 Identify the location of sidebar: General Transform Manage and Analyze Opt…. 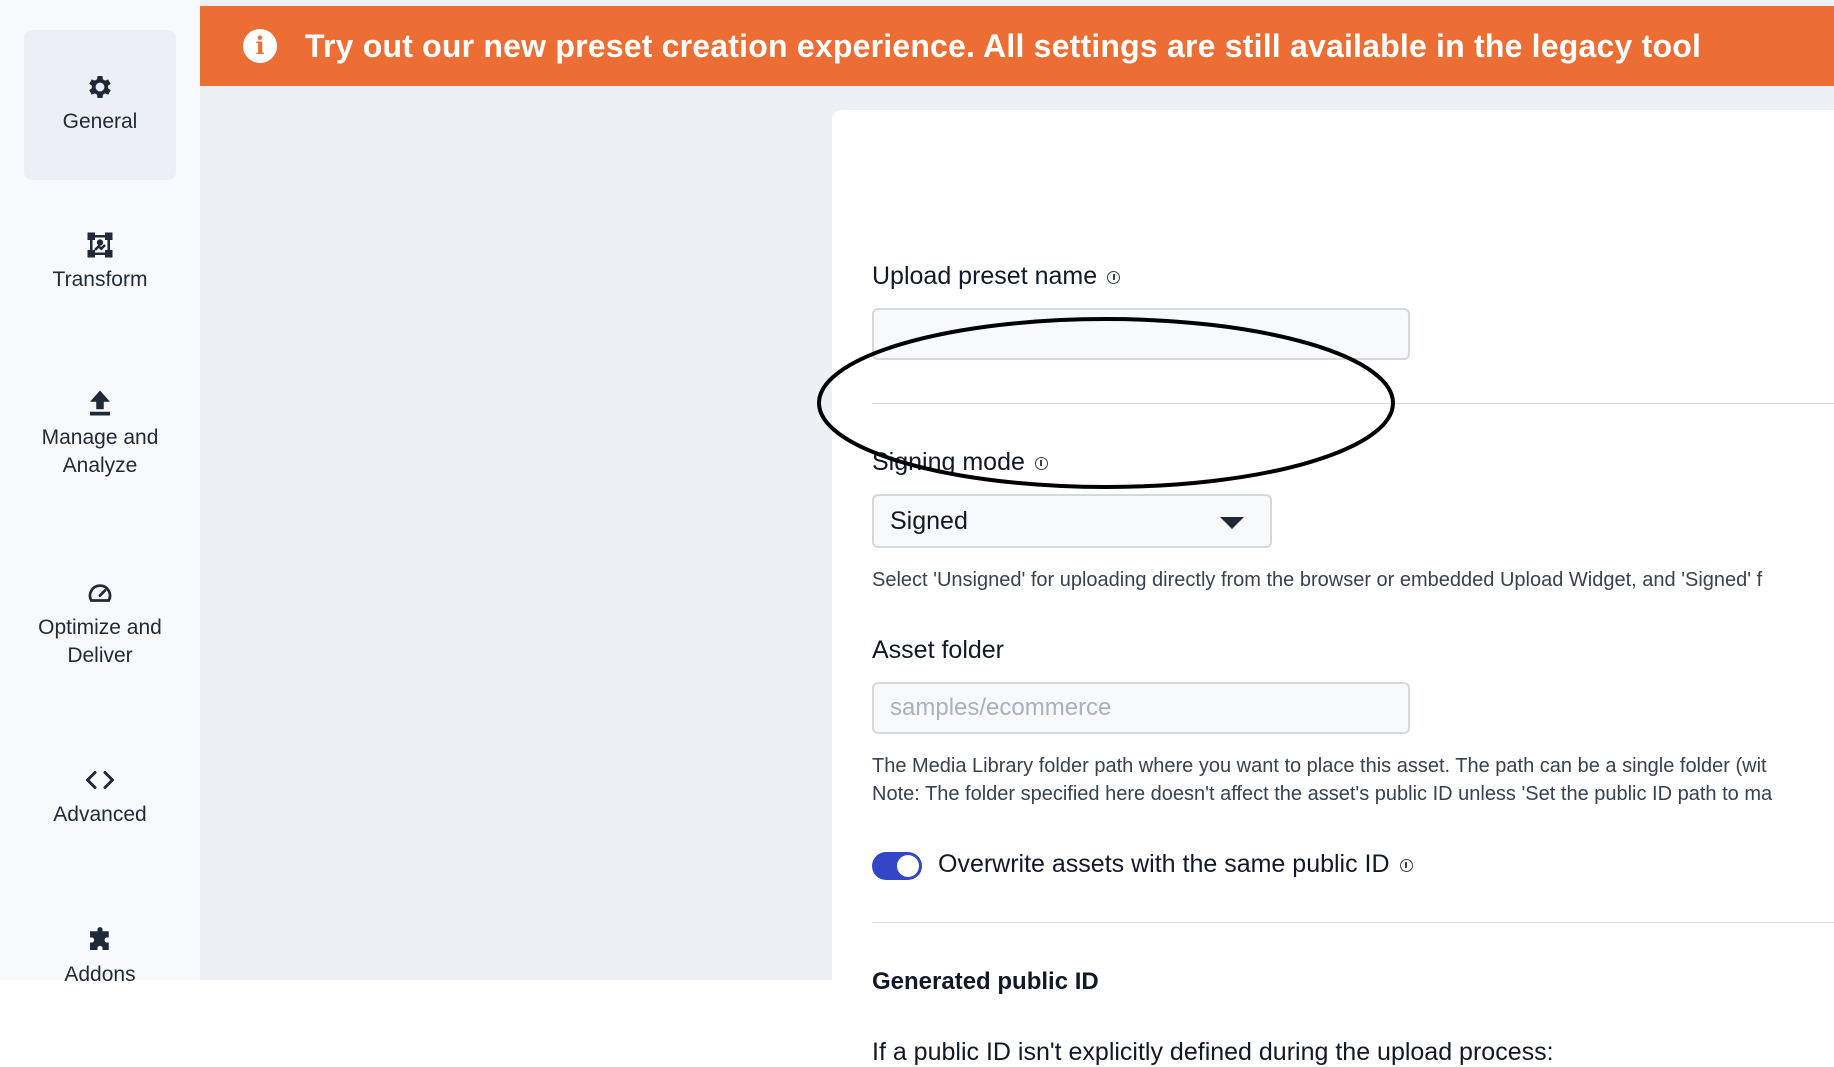
(100, 493).